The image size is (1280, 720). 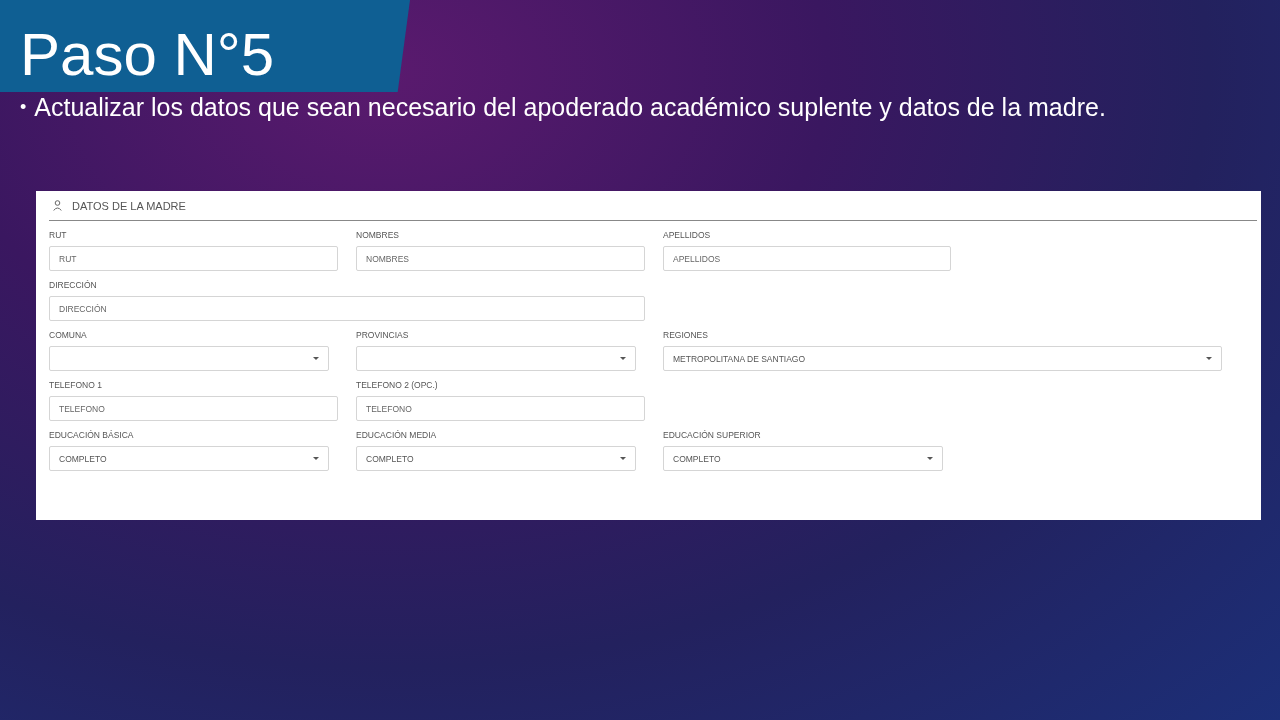 What do you see at coordinates (397, 435) in the screenshot?
I see `field-label: EDUCACIÓN MEDIA` at bounding box center [397, 435].